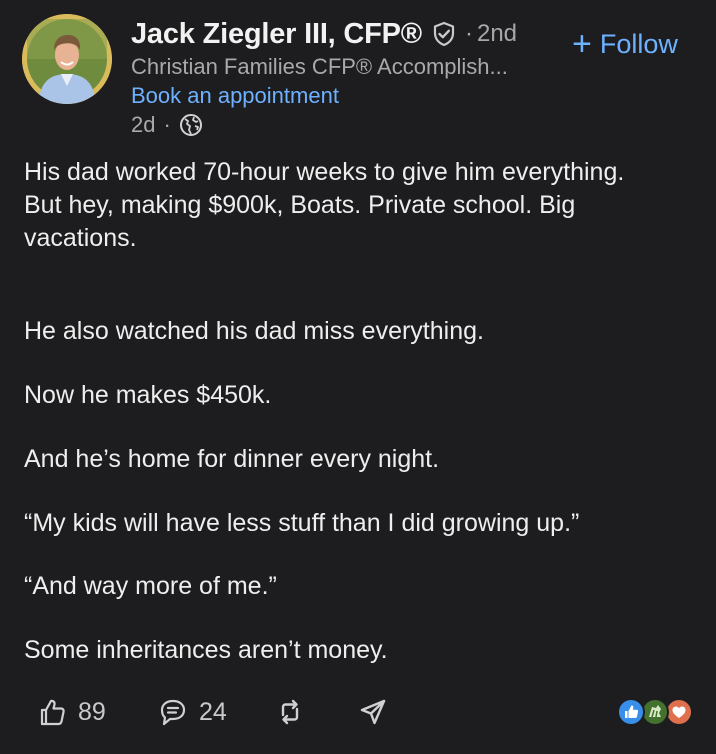  Describe the element at coordinates (80, 238) in the screenshot. I see `post-line: vacations.` at that location.